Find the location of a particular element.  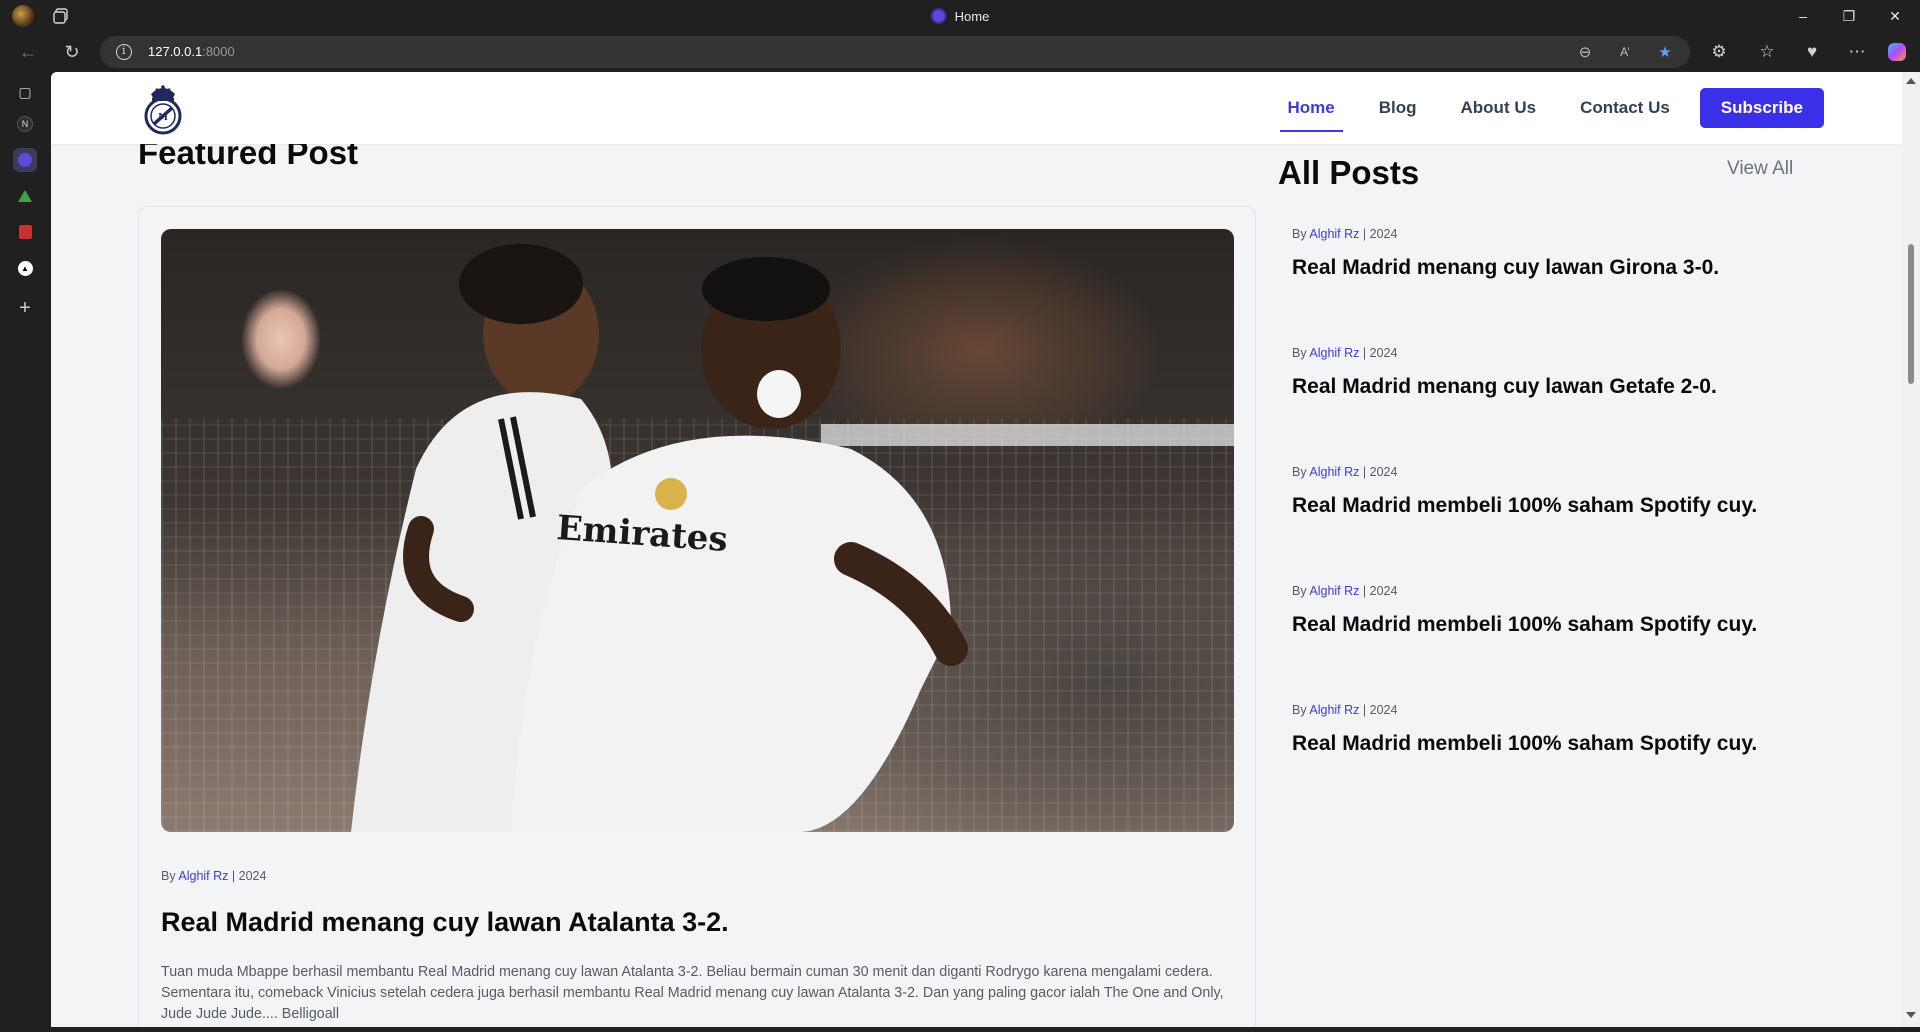

sidebar-tab-home-icon is located at coordinates (25, 160).